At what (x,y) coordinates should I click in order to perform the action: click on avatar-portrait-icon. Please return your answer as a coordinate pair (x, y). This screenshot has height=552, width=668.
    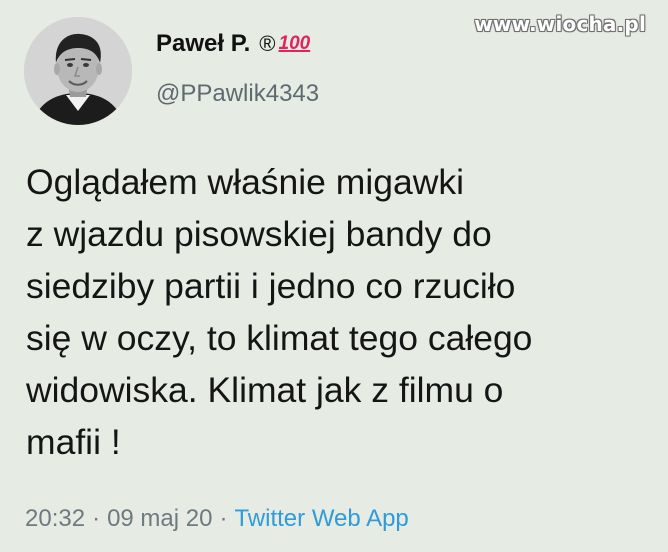
    Looking at the image, I should click on (78, 71).